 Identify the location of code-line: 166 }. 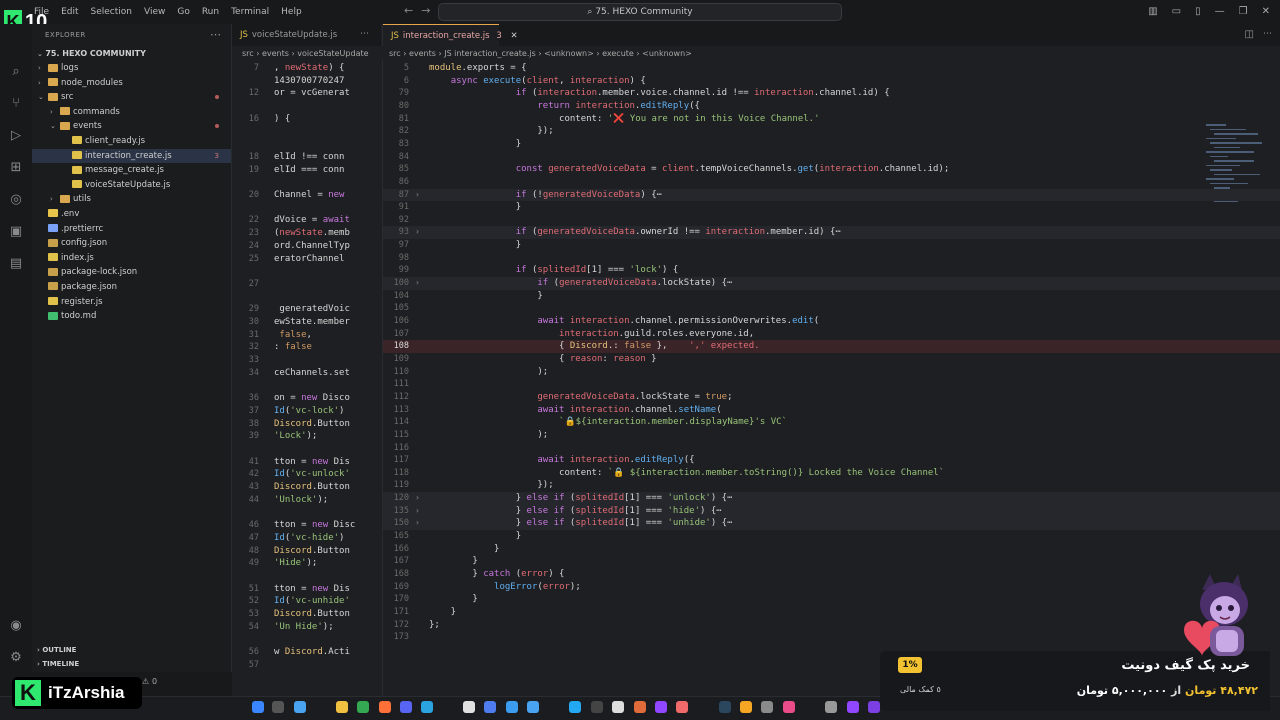
(831, 549).